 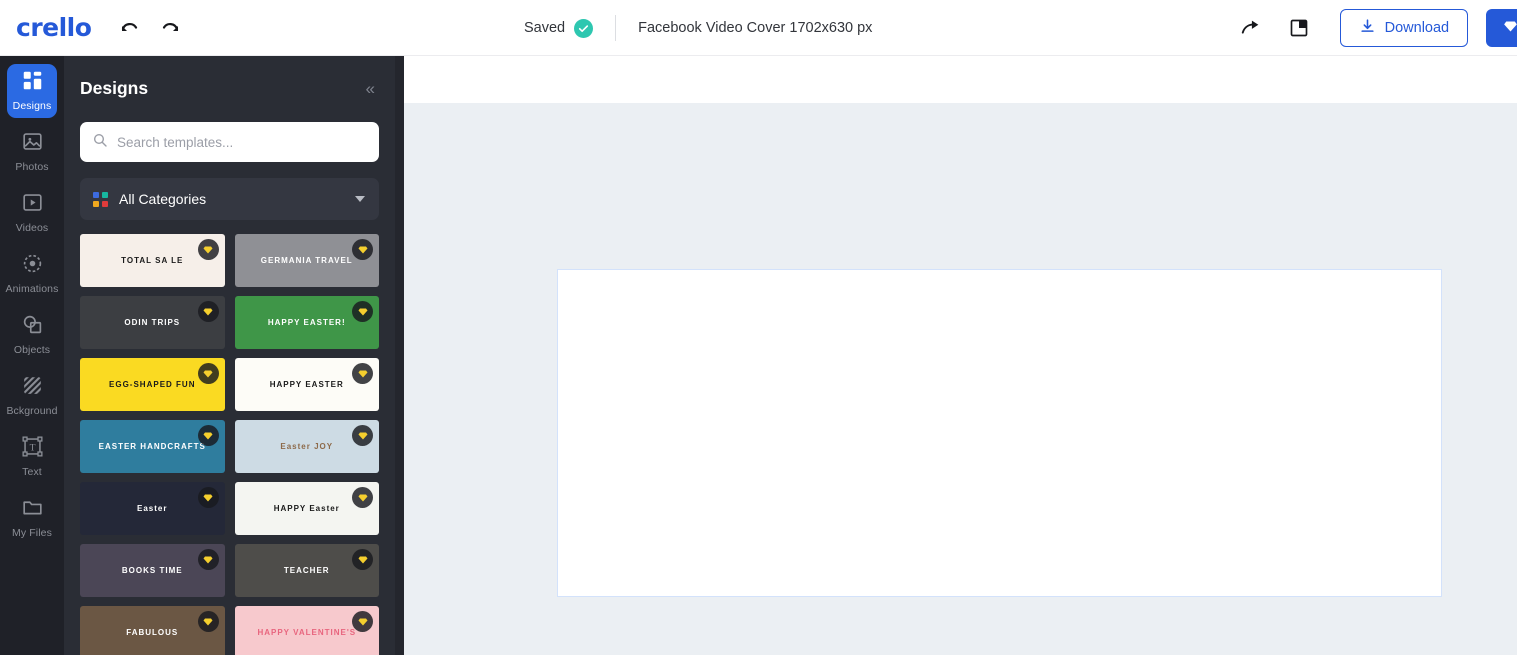 I want to click on template-thumbnail: TEACHER, so click(x=306, y=570).